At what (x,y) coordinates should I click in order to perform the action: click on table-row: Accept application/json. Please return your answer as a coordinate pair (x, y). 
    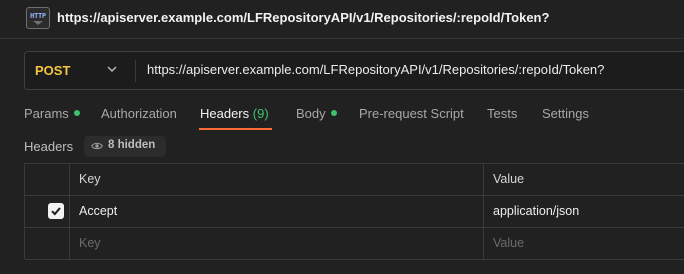
    Looking at the image, I should click on (354, 212).